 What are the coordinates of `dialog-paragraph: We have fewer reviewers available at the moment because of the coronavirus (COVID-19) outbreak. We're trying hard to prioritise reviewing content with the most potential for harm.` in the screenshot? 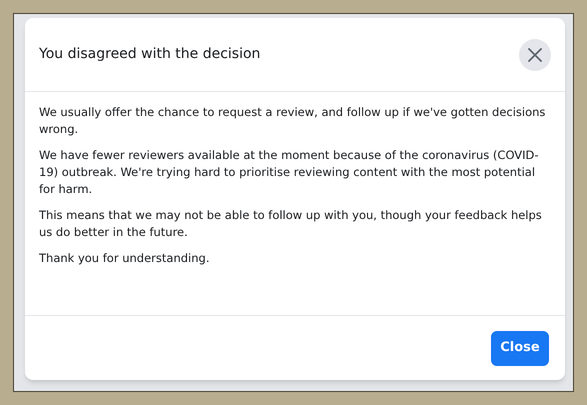 It's located at (289, 172).